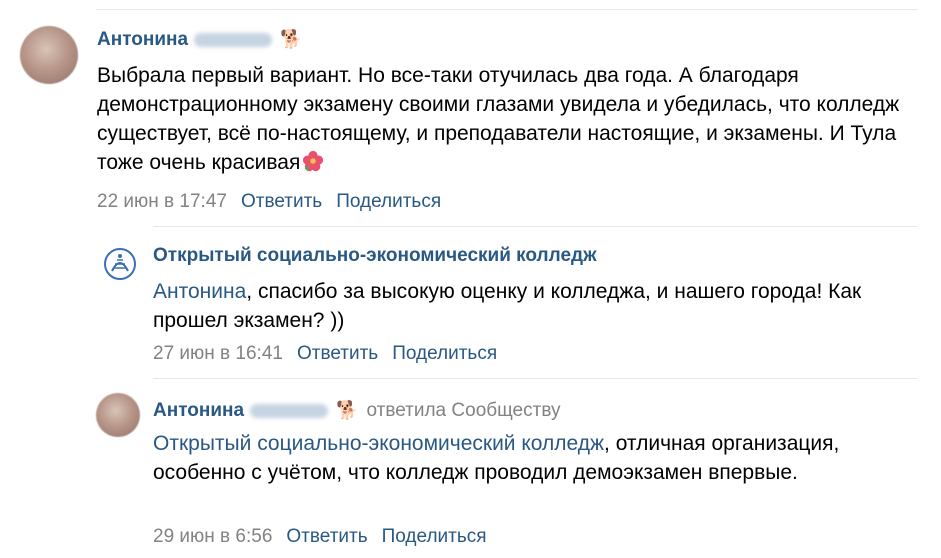 Image resolution: width=941 pixels, height=558 pixels. What do you see at coordinates (218, 353) in the screenshot?
I see `comment-date: 27 июн в 16:41` at bounding box center [218, 353].